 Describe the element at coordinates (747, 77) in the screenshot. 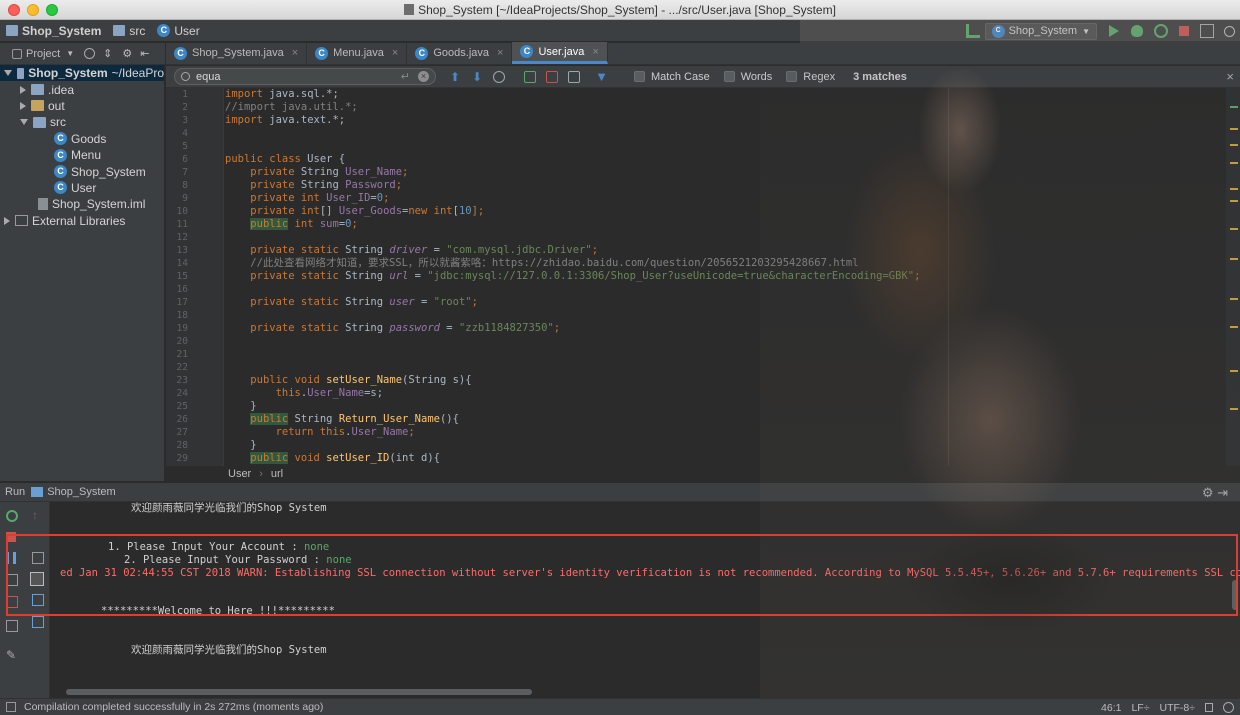

I see `words-checkbox: Words` at that location.